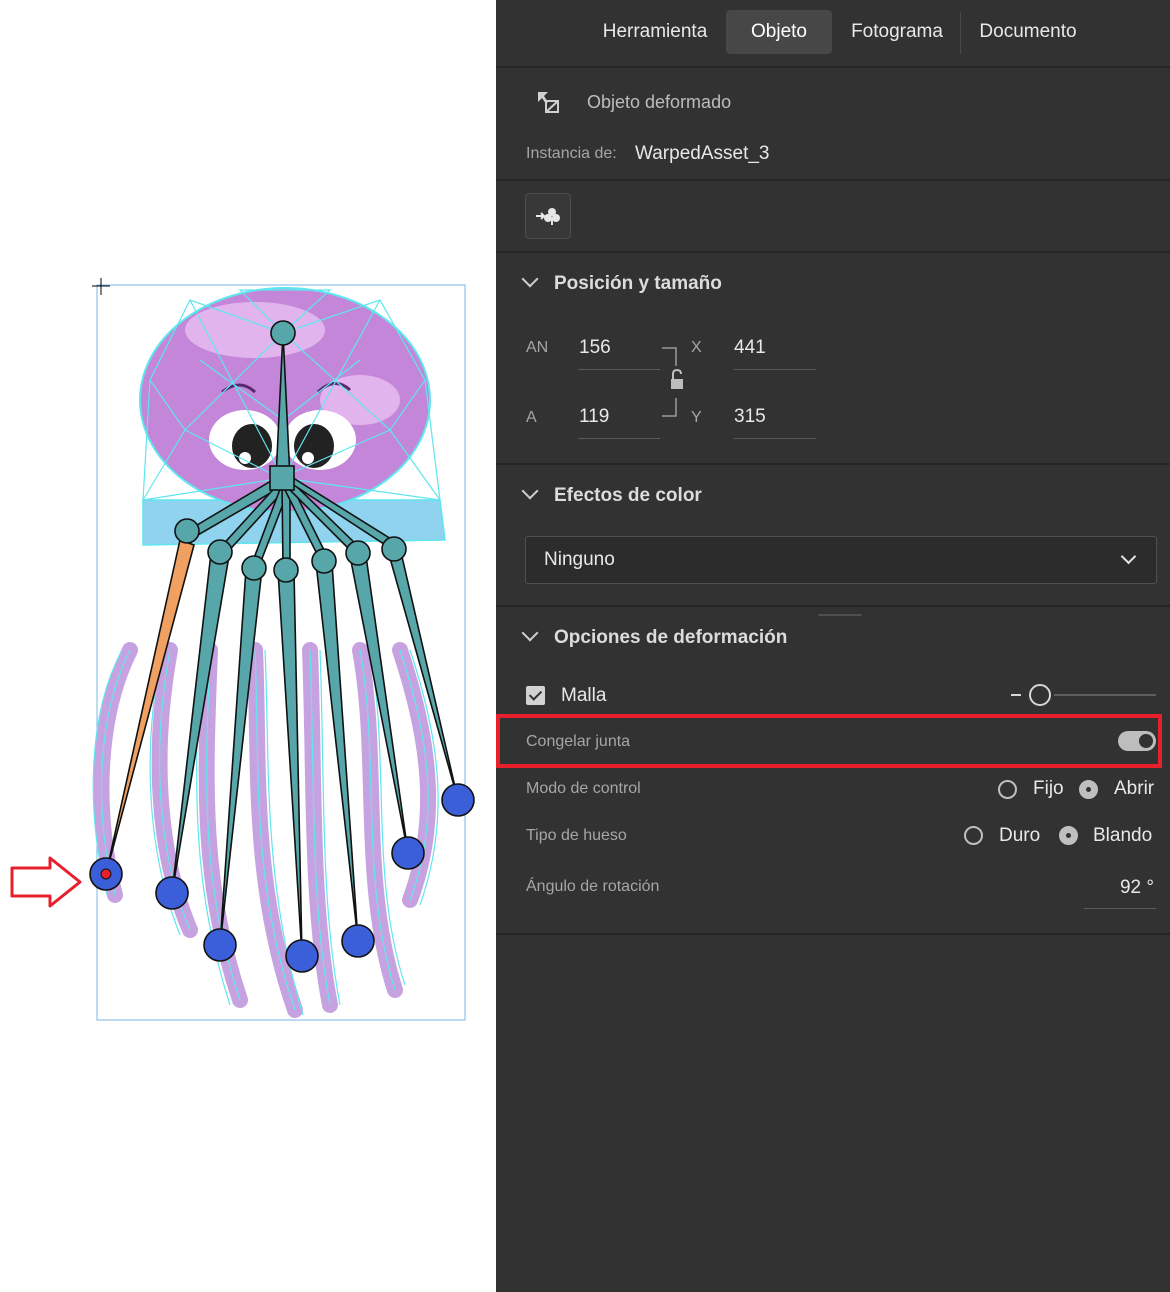  What do you see at coordinates (46, 882) in the screenshot?
I see `arrow-right-icon` at bounding box center [46, 882].